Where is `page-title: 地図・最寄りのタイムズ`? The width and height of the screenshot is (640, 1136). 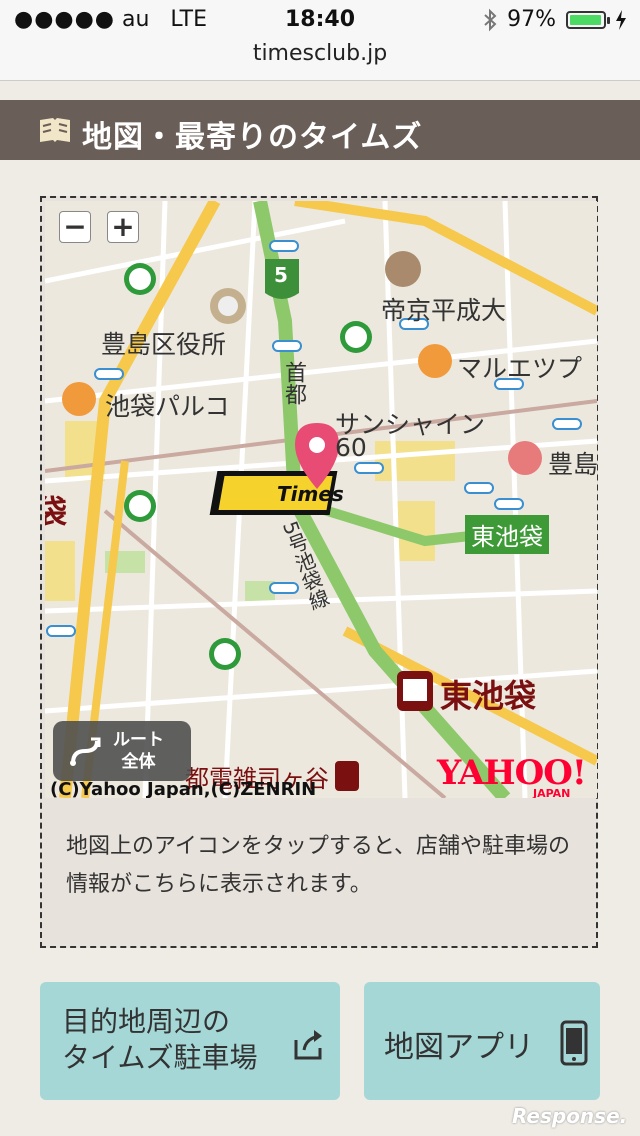 page-title: 地図・最寄りのタイムズ is located at coordinates (252, 137).